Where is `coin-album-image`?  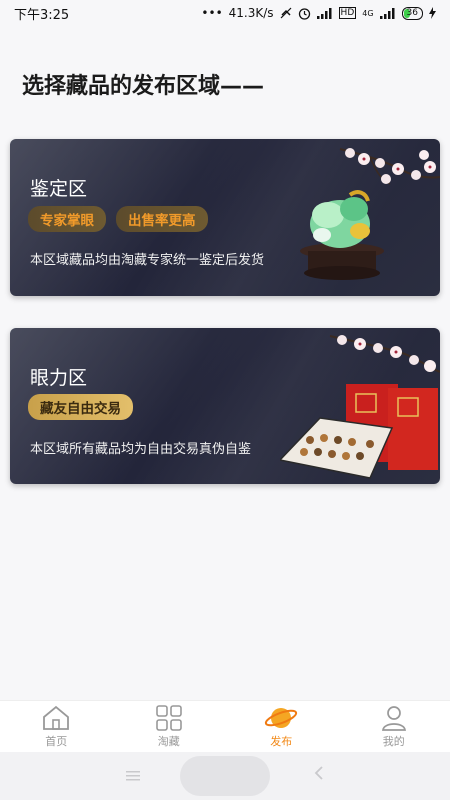
coin-album-image is located at coordinates (360, 407).